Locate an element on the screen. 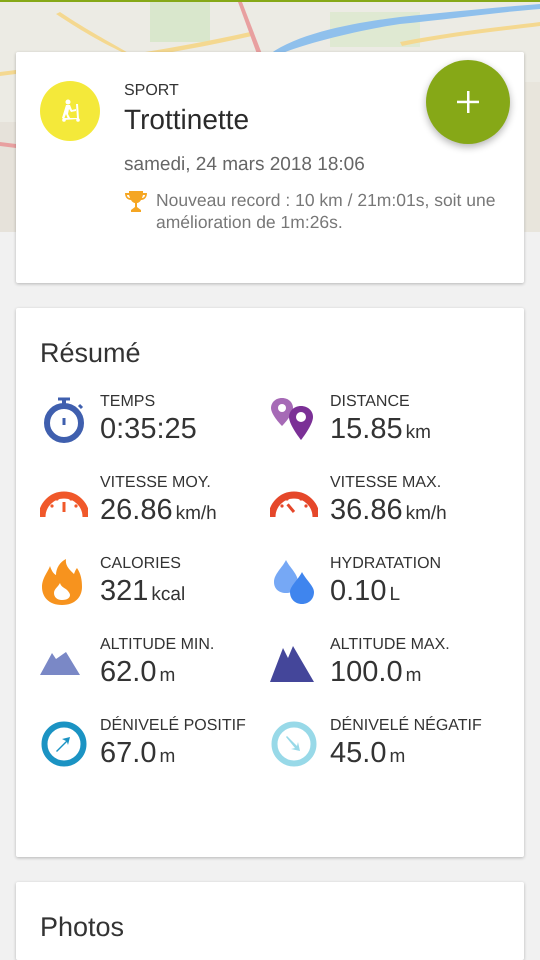  stat-label: ALTITUDE MAX. is located at coordinates (390, 645).